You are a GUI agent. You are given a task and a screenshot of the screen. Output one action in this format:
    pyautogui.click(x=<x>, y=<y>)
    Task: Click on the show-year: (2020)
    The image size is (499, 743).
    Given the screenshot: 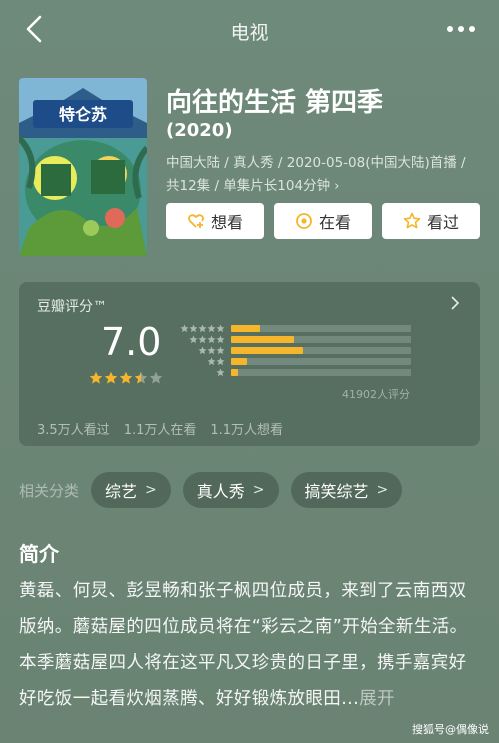 What is the action you would take?
    pyautogui.click(x=199, y=130)
    